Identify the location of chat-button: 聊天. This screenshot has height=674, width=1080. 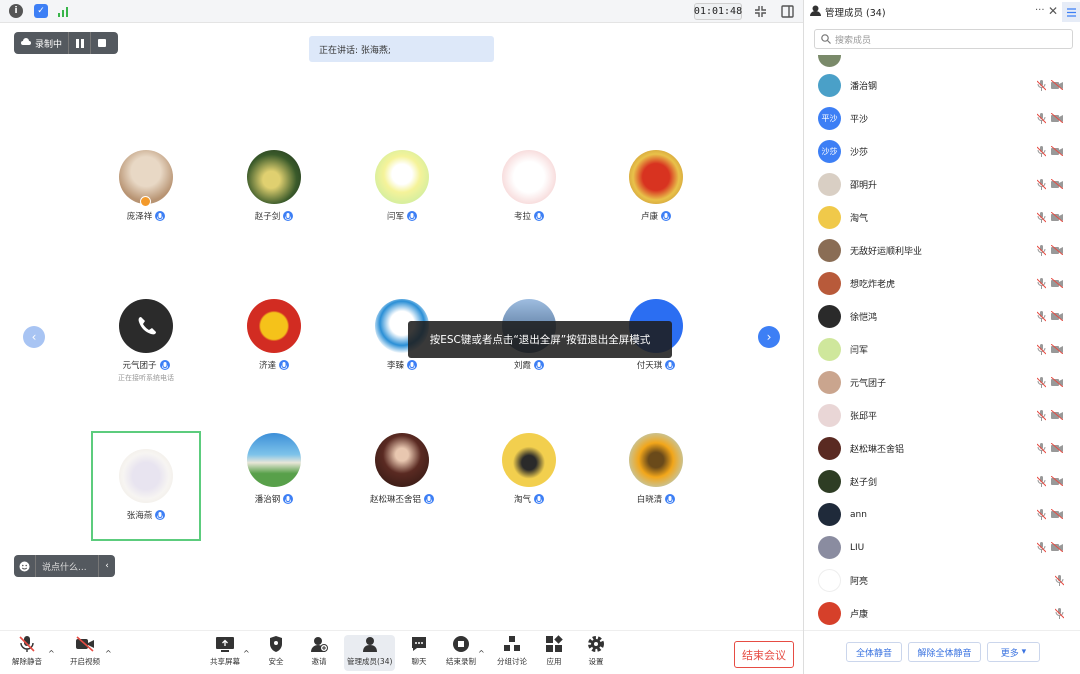
(419, 651).